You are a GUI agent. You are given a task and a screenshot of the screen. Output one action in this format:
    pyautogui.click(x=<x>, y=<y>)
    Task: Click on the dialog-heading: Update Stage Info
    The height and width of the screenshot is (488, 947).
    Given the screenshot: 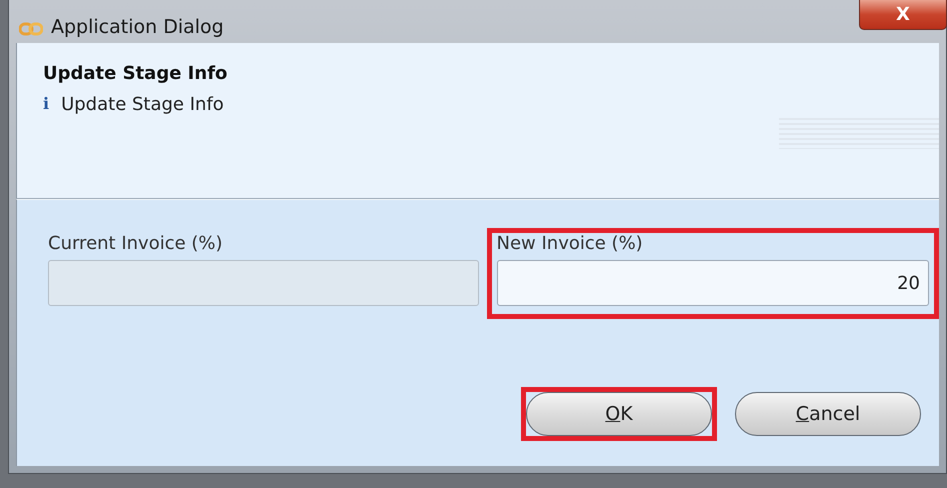 What is the action you would take?
    pyautogui.click(x=135, y=73)
    